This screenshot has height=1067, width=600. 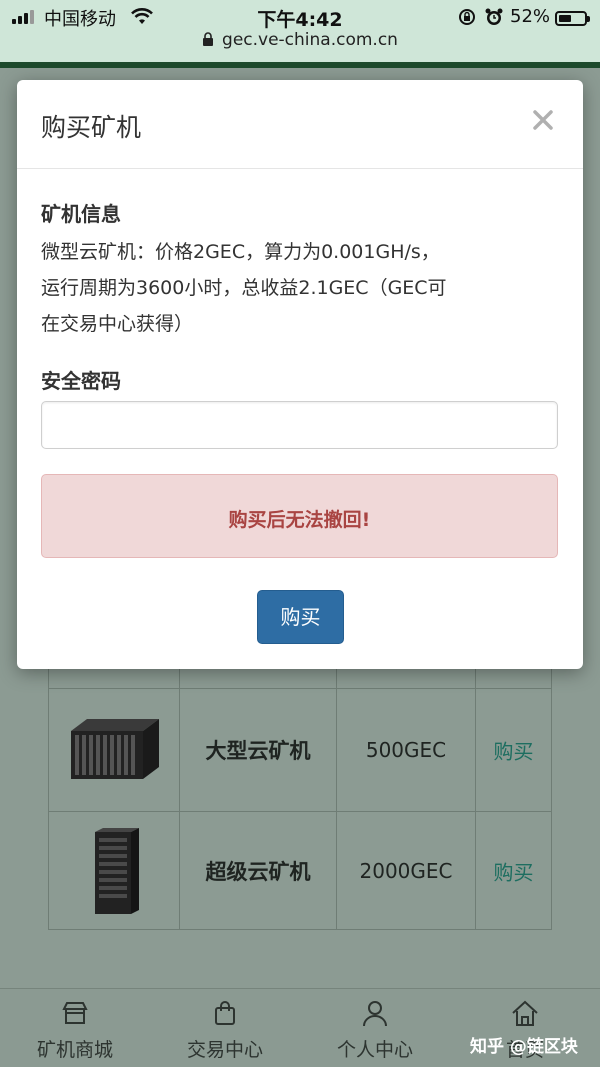 What do you see at coordinates (375, 1014) in the screenshot?
I see `user-icon` at bounding box center [375, 1014].